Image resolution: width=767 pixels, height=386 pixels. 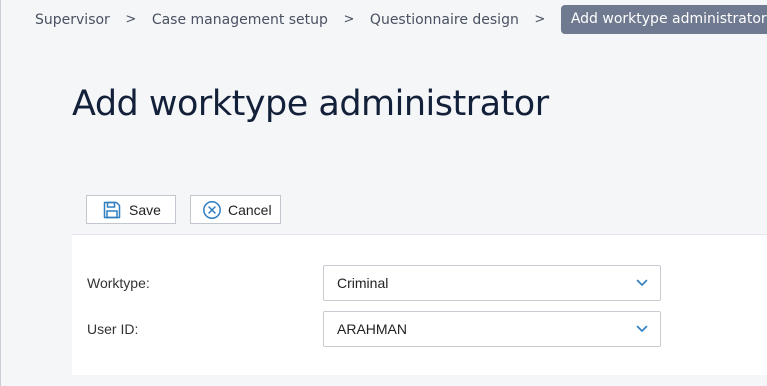 What do you see at coordinates (492, 329) in the screenshot?
I see `user-id-select: ARAHMAN` at bounding box center [492, 329].